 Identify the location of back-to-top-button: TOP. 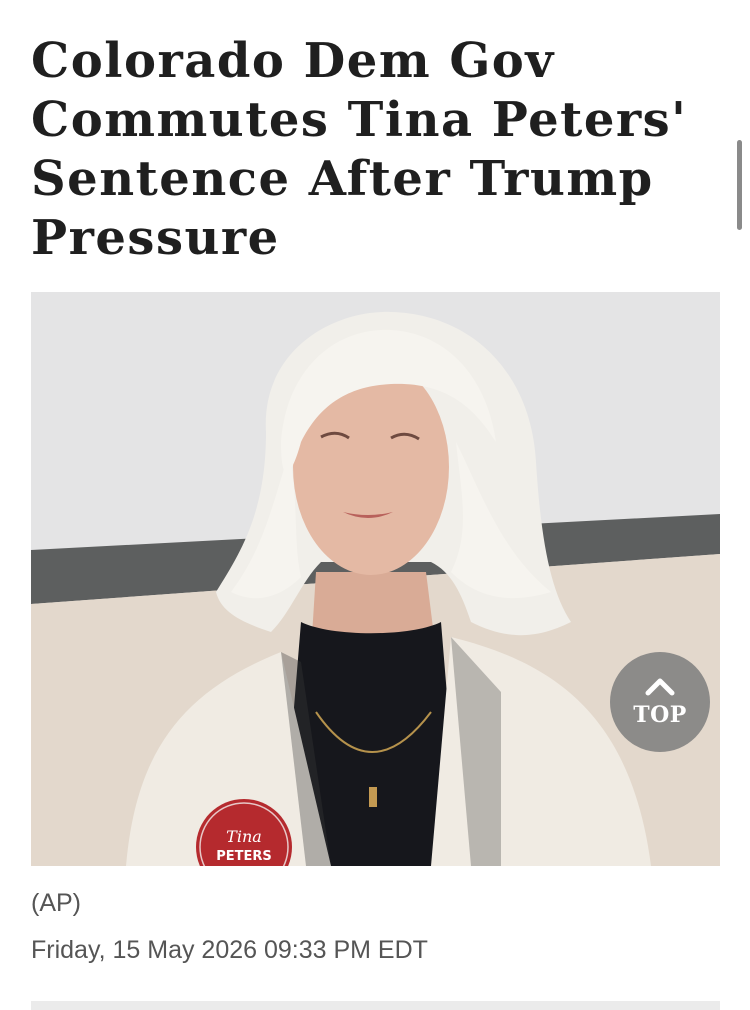
(660, 702).